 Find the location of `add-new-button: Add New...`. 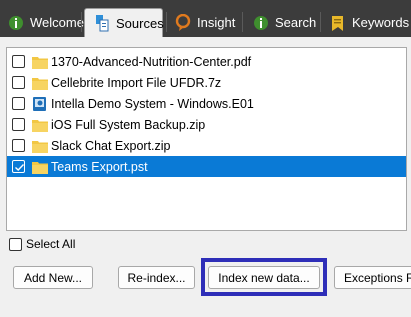

add-new-button: Add New... is located at coordinates (53, 277).